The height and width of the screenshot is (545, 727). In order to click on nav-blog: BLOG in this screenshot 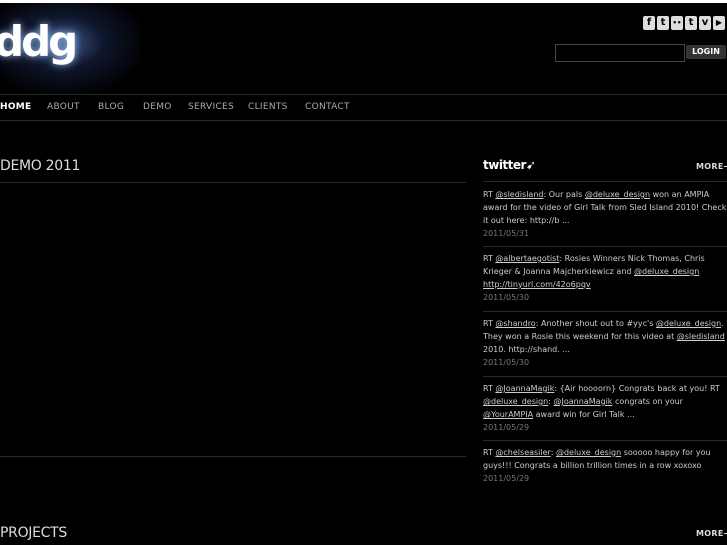, I will do `click(111, 107)`.